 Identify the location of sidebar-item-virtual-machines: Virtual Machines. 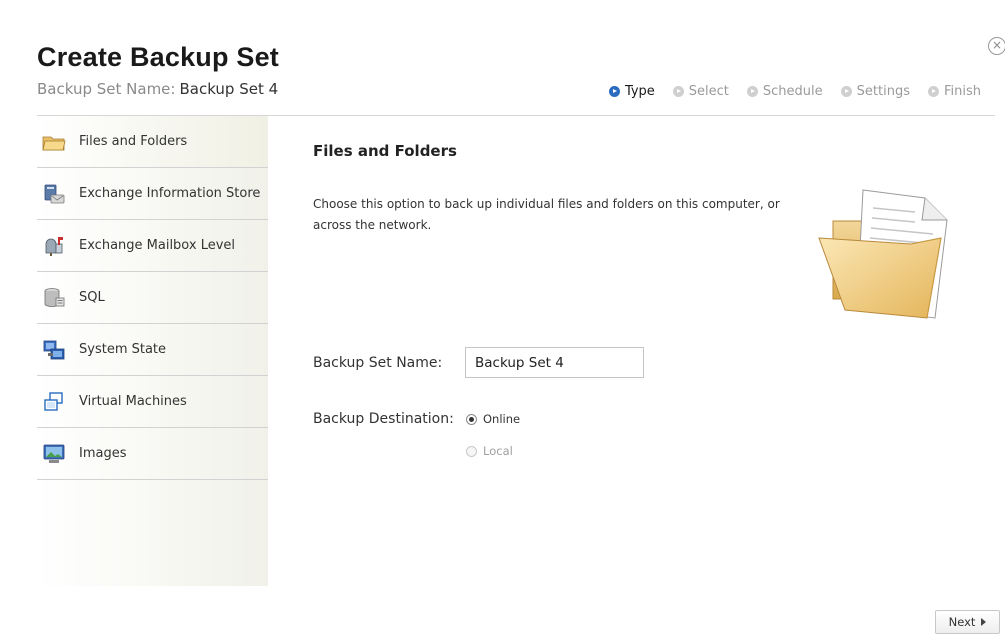
(152, 402).